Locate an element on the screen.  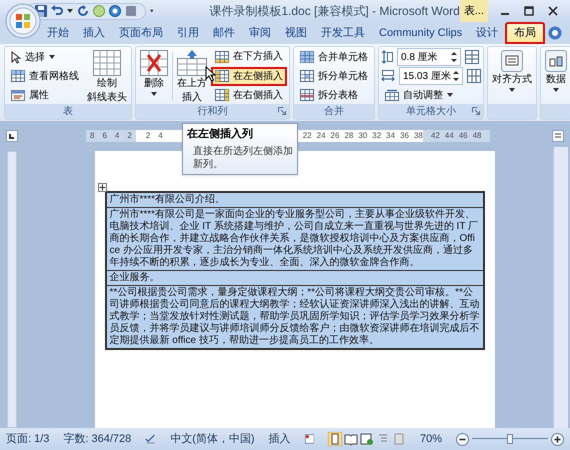
ribbon-large-button: 对齐方式 is located at coordinates (512, 70).